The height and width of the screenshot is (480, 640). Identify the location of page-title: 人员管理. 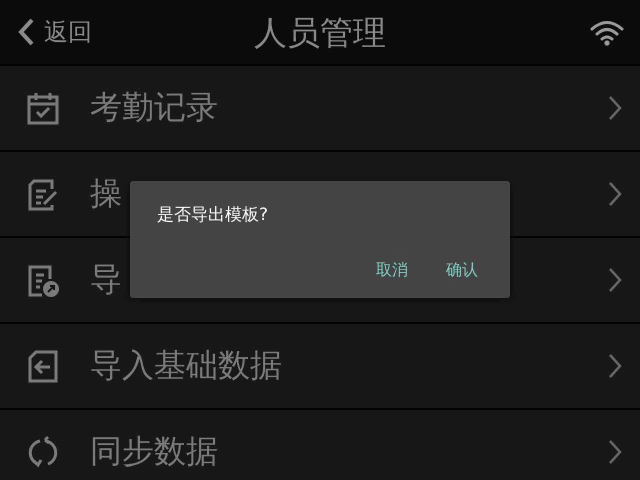
(320, 32).